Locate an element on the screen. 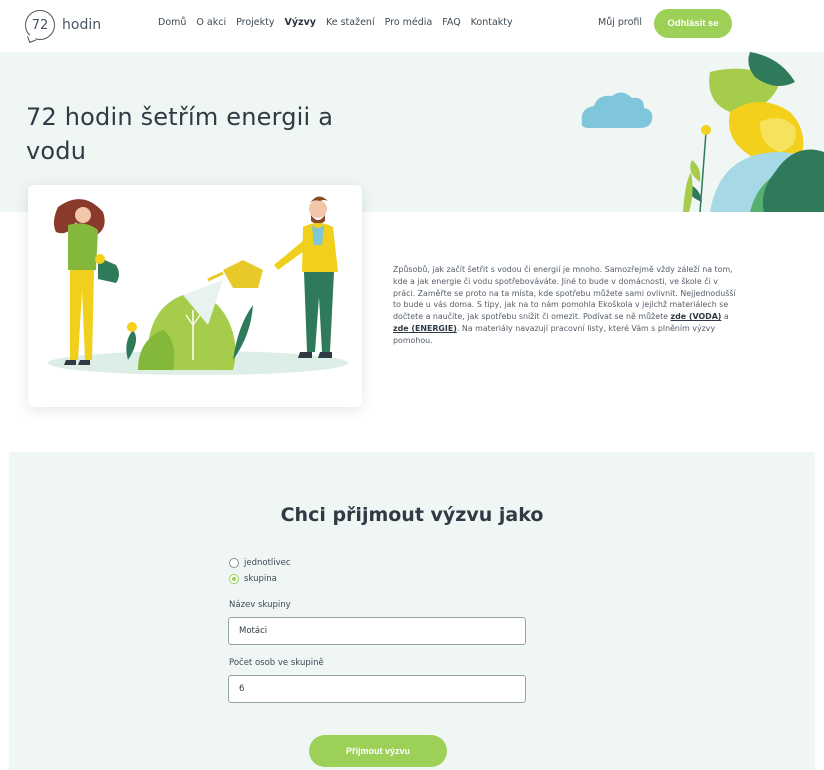  radio-group: skupina is located at coordinates (253, 579).